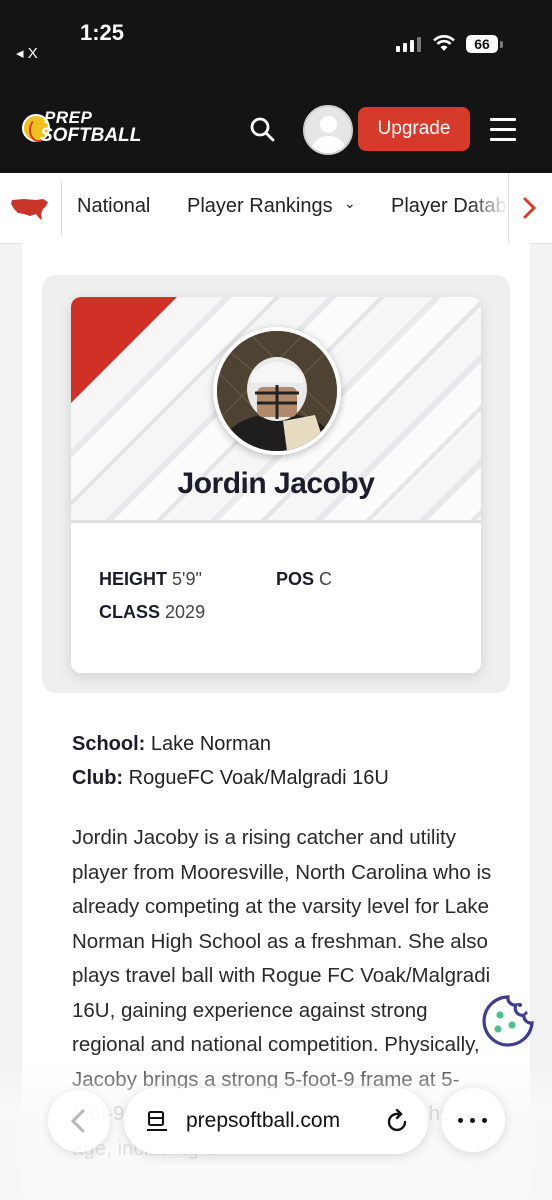 The width and height of the screenshot is (552, 1200). I want to click on player-card-header: Jordin Jacoby, so click(276, 410).